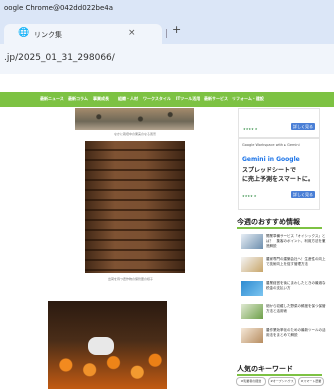  I want to click on close-tab-icon: ×, so click(132, 33).